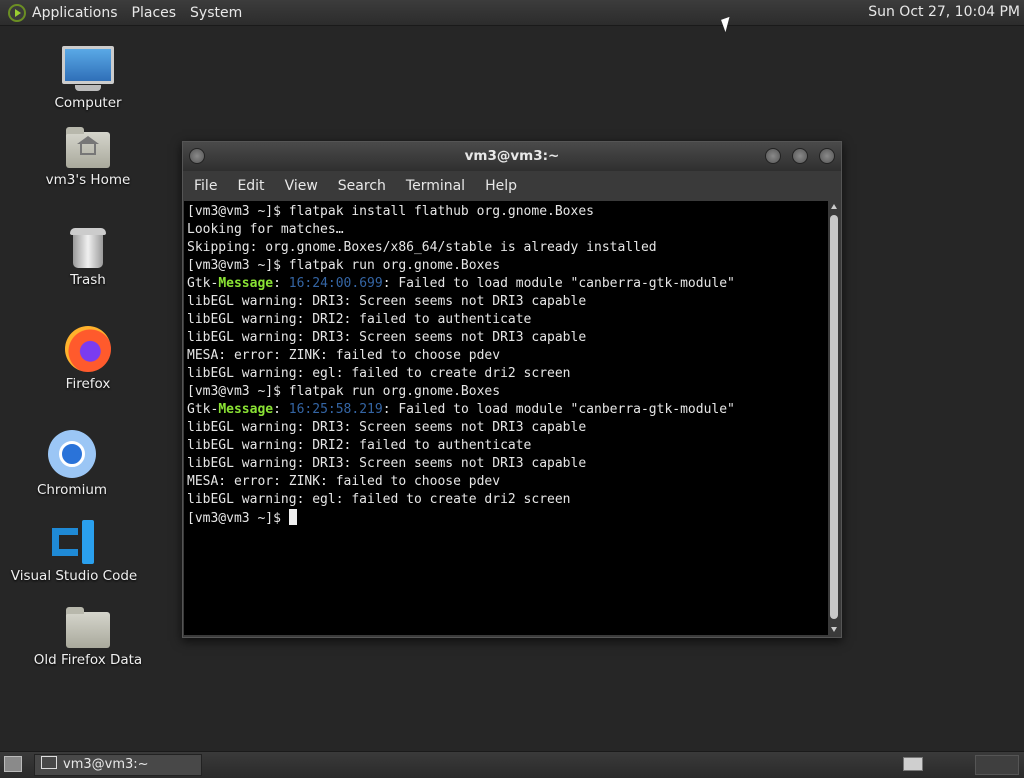 The height and width of the screenshot is (778, 1024). What do you see at coordinates (88, 280) in the screenshot?
I see `desktop-icon-label: Trash` at bounding box center [88, 280].